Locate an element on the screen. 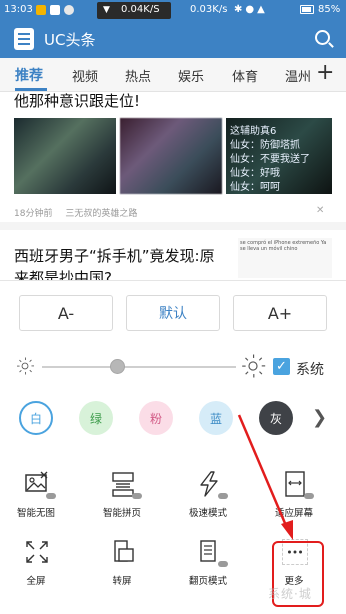 This screenshot has width=346, height=614. tab-local: 温州 is located at coordinates (298, 75).